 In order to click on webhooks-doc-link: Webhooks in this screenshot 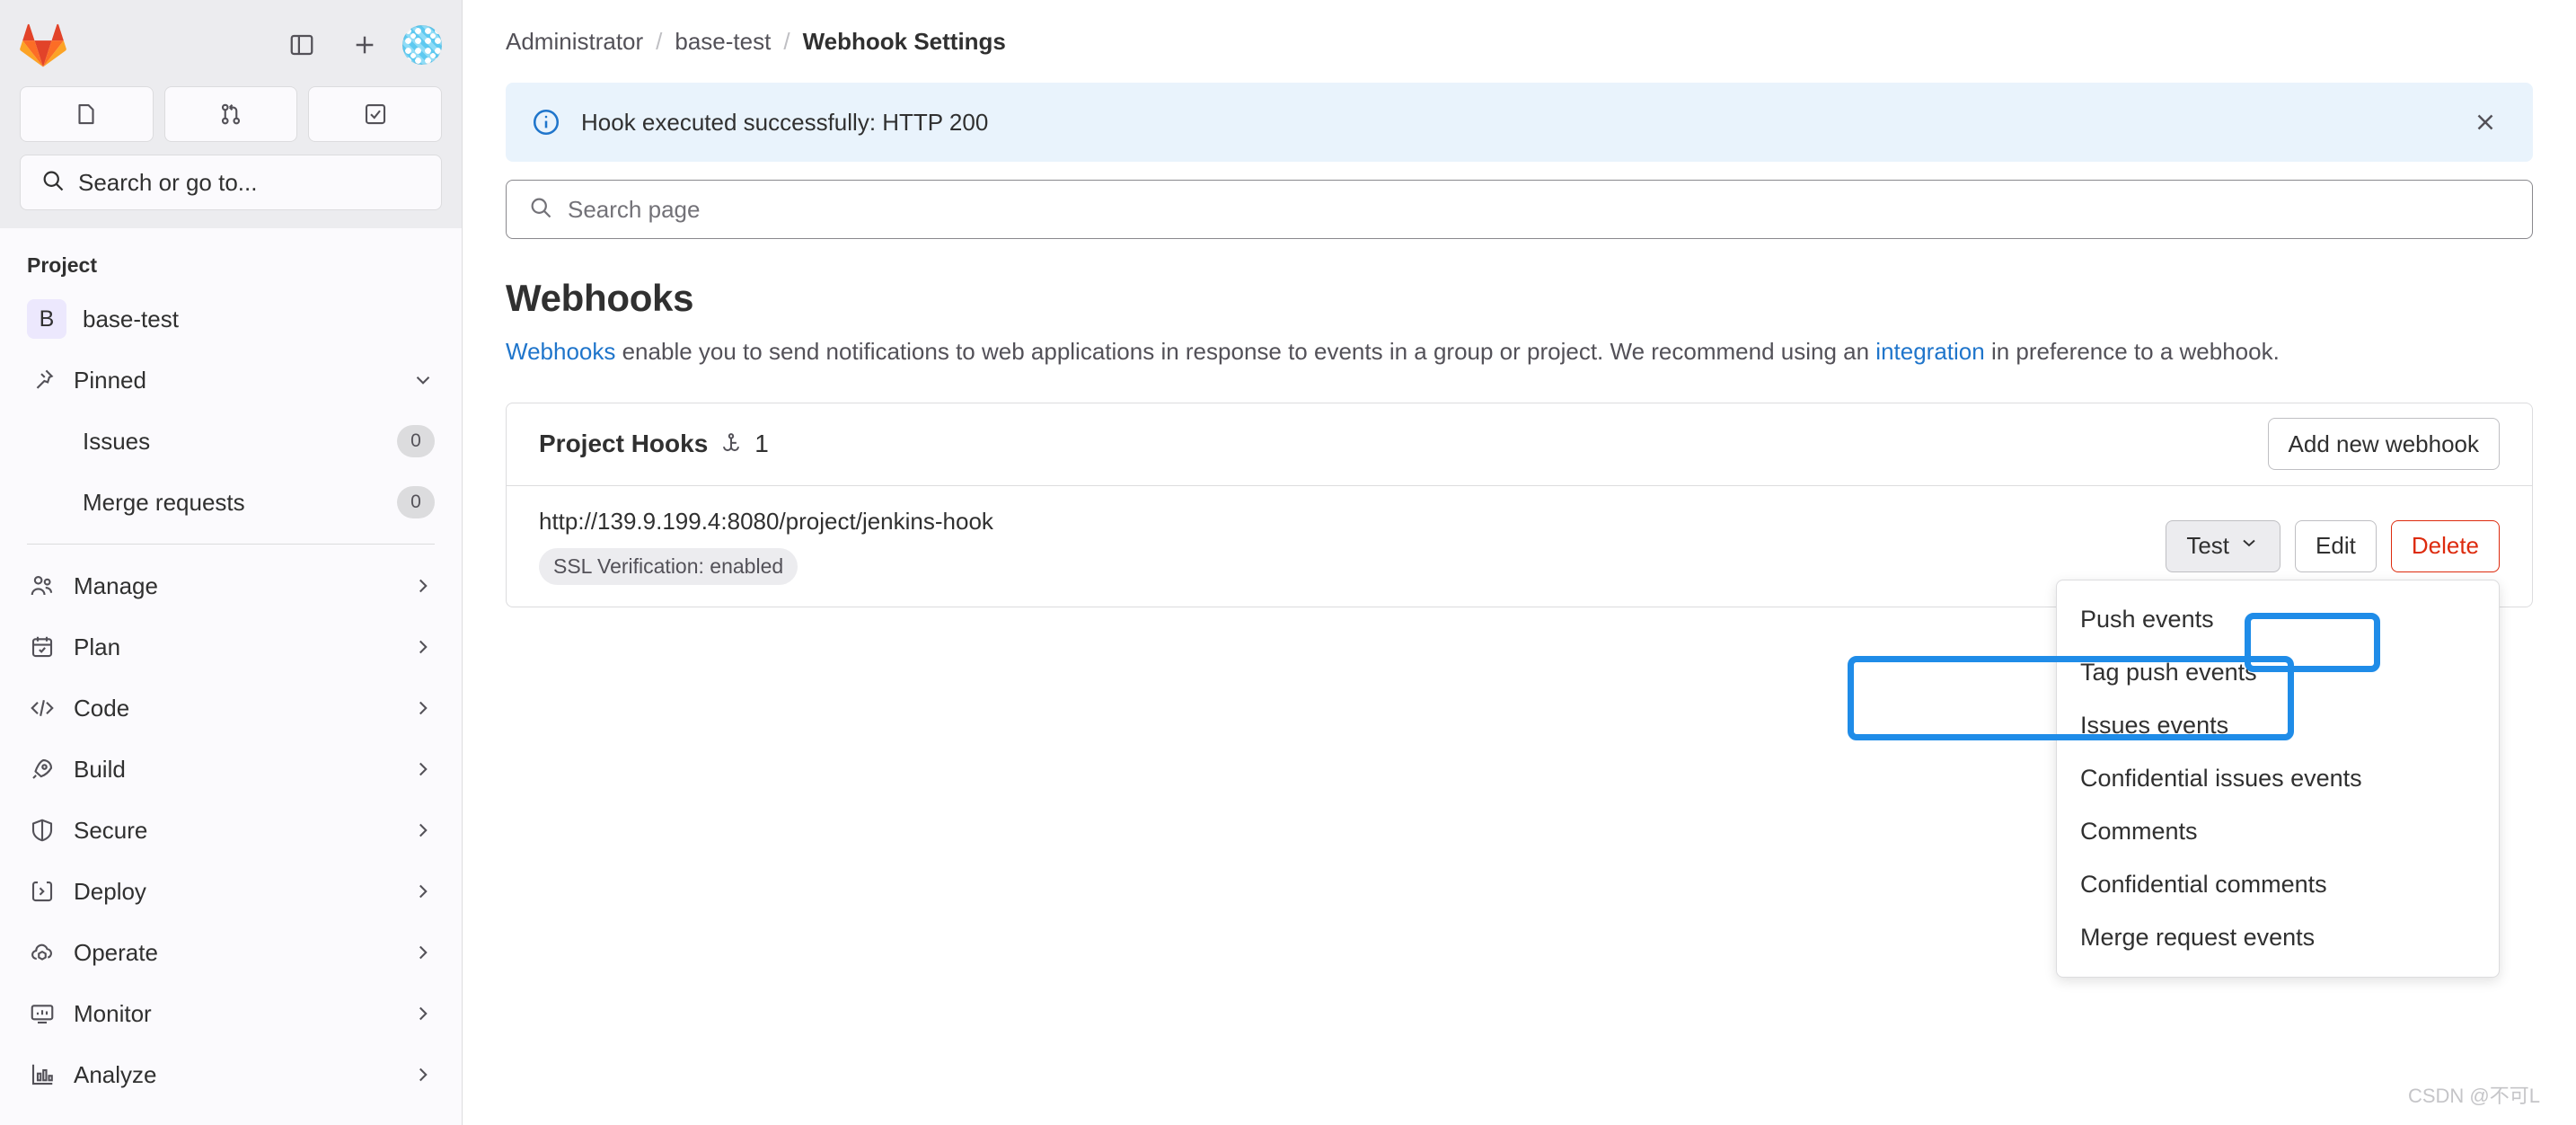, I will do `click(560, 351)`.